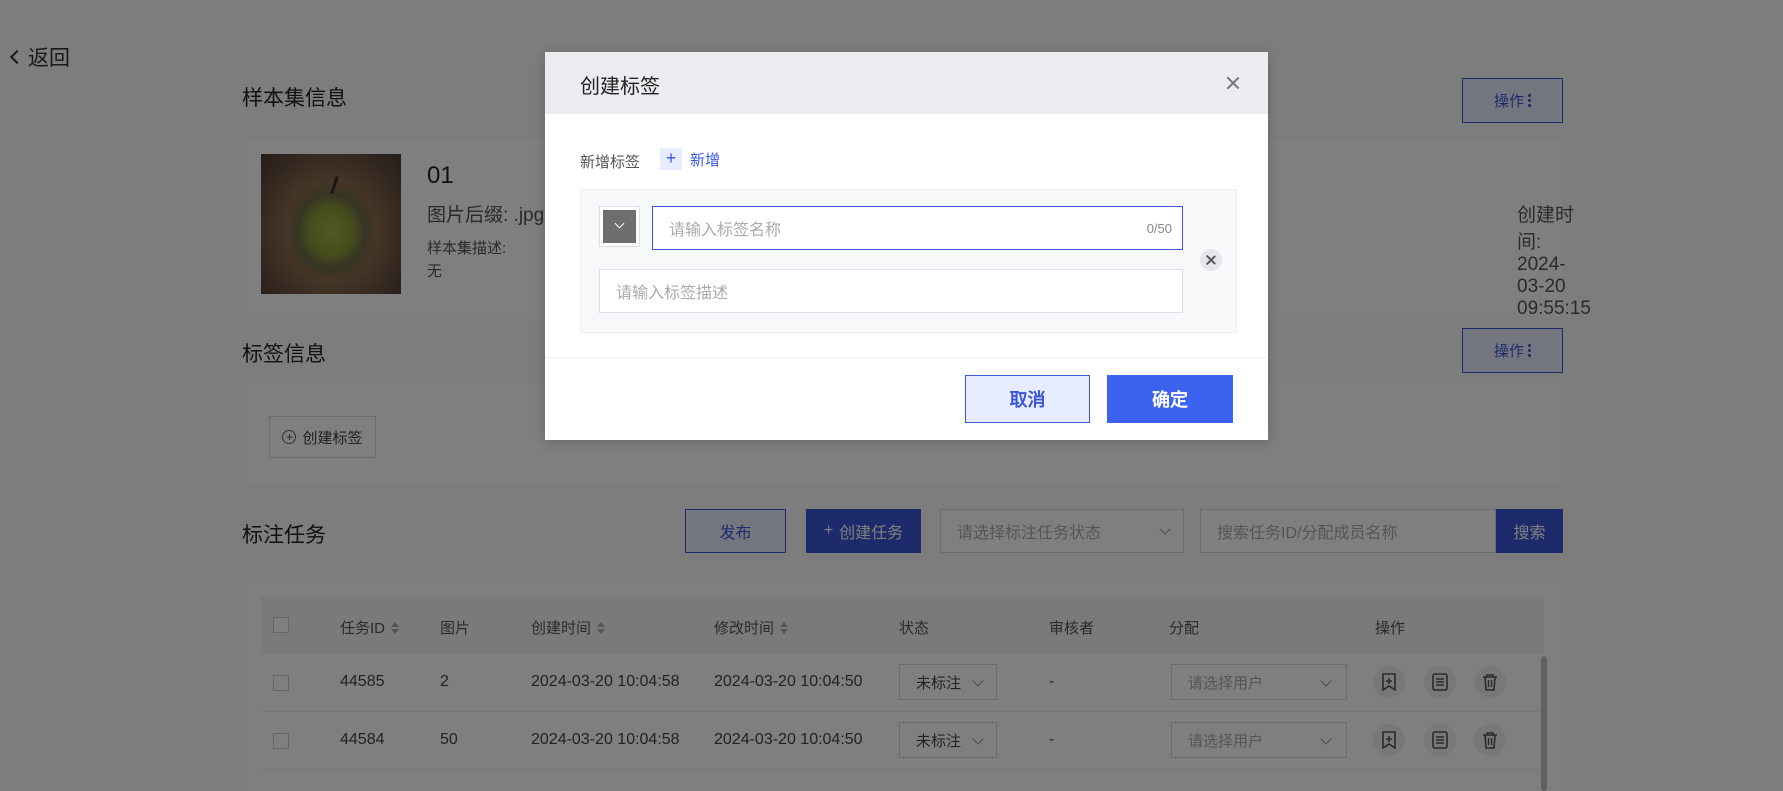 The height and width of the screenshot is (791, 1783). What do you see at coordinates (1211, 260) in the screenshot?
I see `remove-tag-icon` at bounding box center [1211, 260].